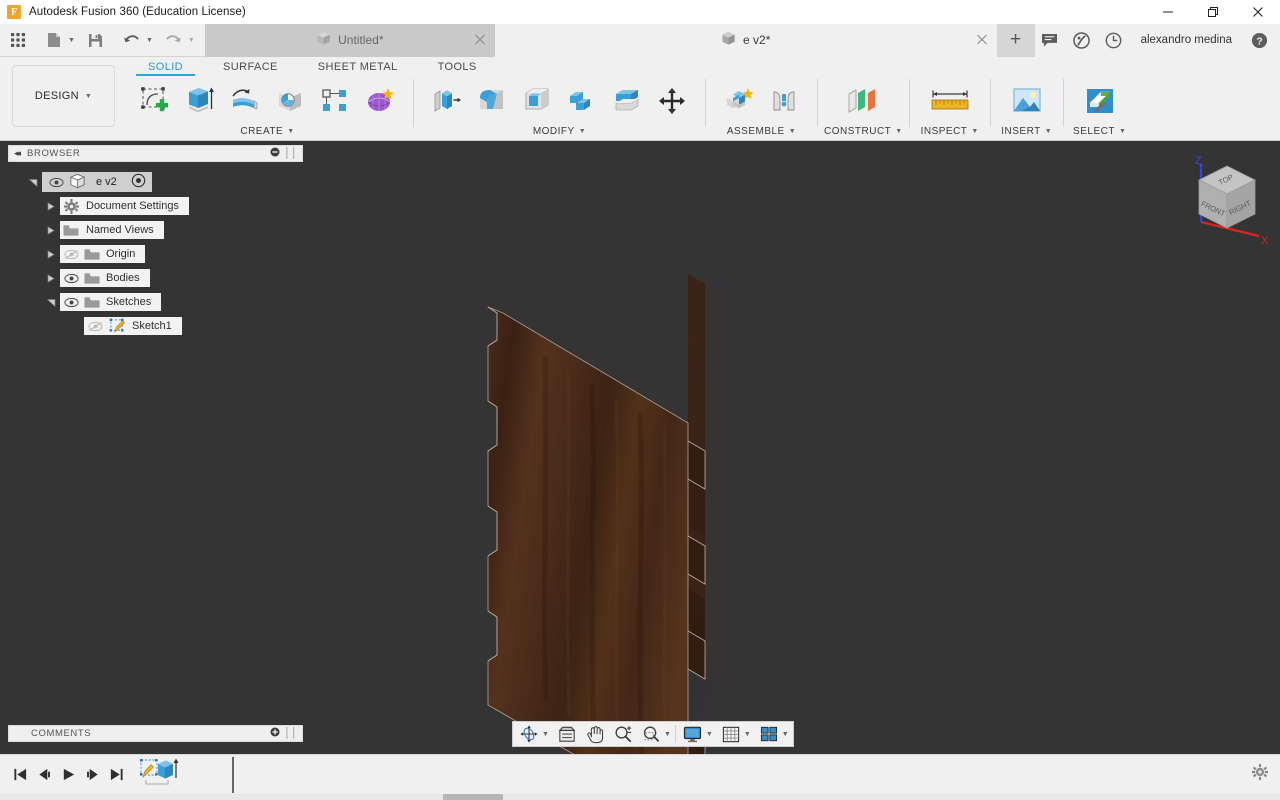 The width and height of the screenshot is (1280, 800). I want to click on tree-item: Document Settings, so click(124, 206).